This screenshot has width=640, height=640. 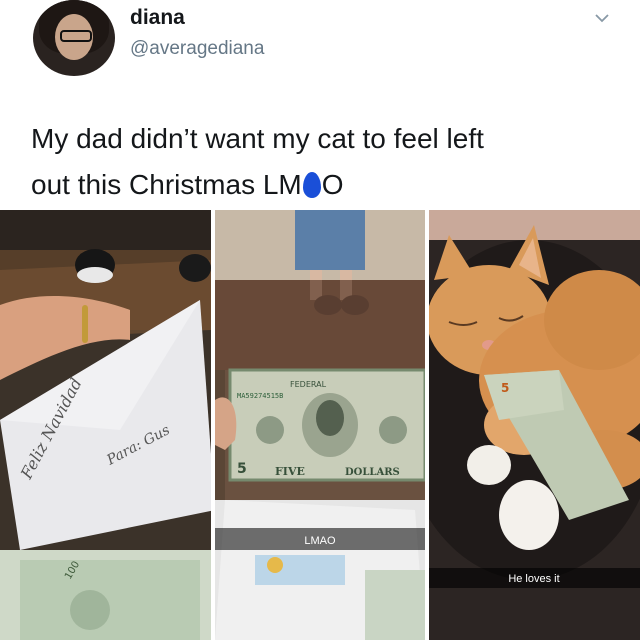 I want to click on avatar-glasses, so click(x=76, y=36).